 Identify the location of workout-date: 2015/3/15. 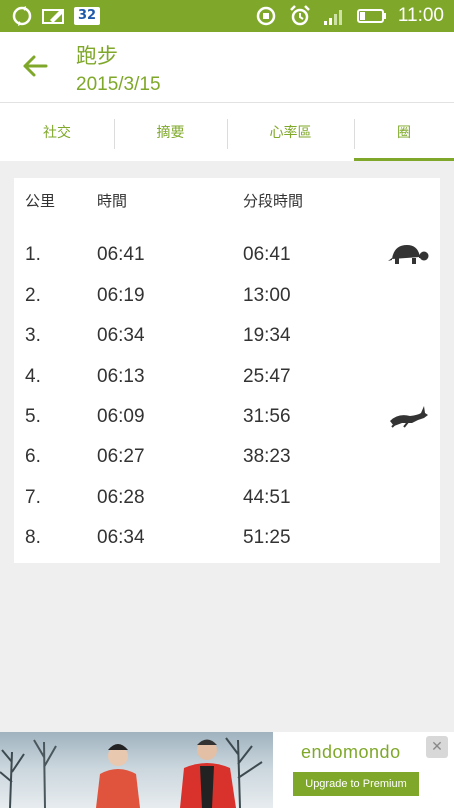
(118, 84).